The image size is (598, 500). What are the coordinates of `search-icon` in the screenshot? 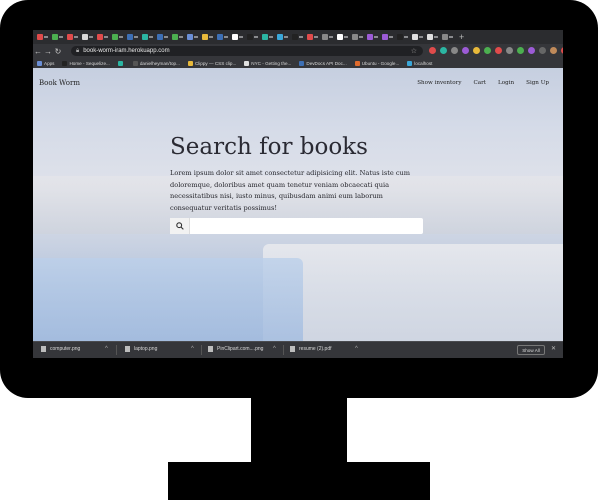 It's located at (179, 226).